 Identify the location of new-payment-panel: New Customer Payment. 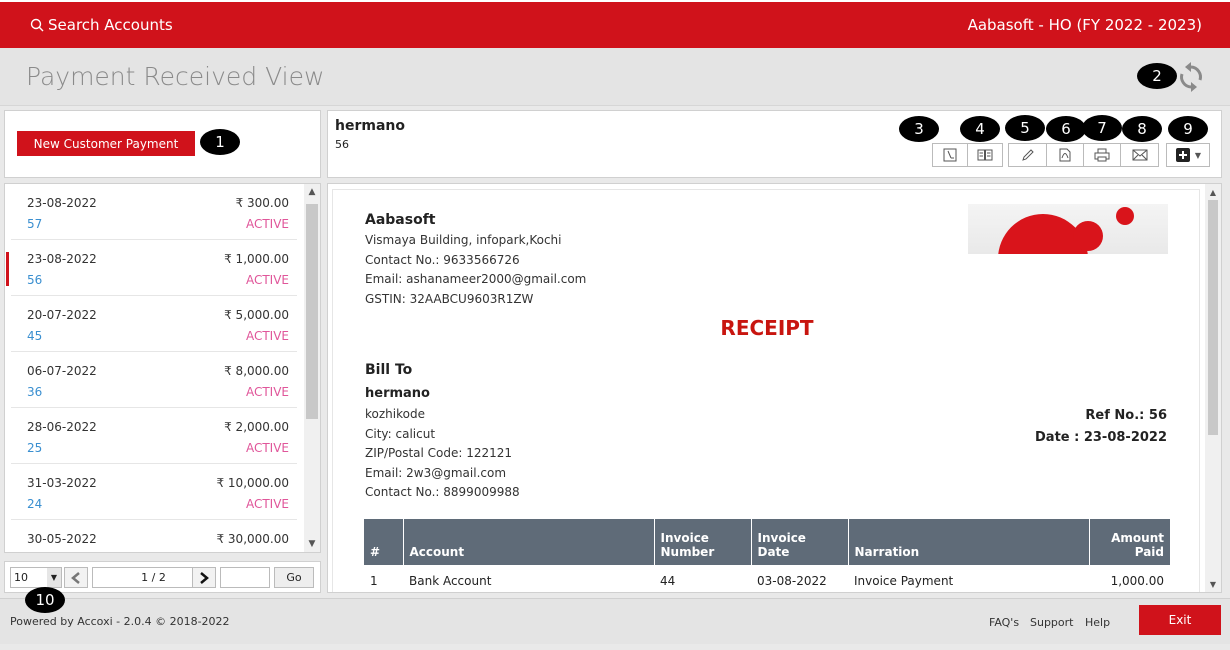
(162, 144).